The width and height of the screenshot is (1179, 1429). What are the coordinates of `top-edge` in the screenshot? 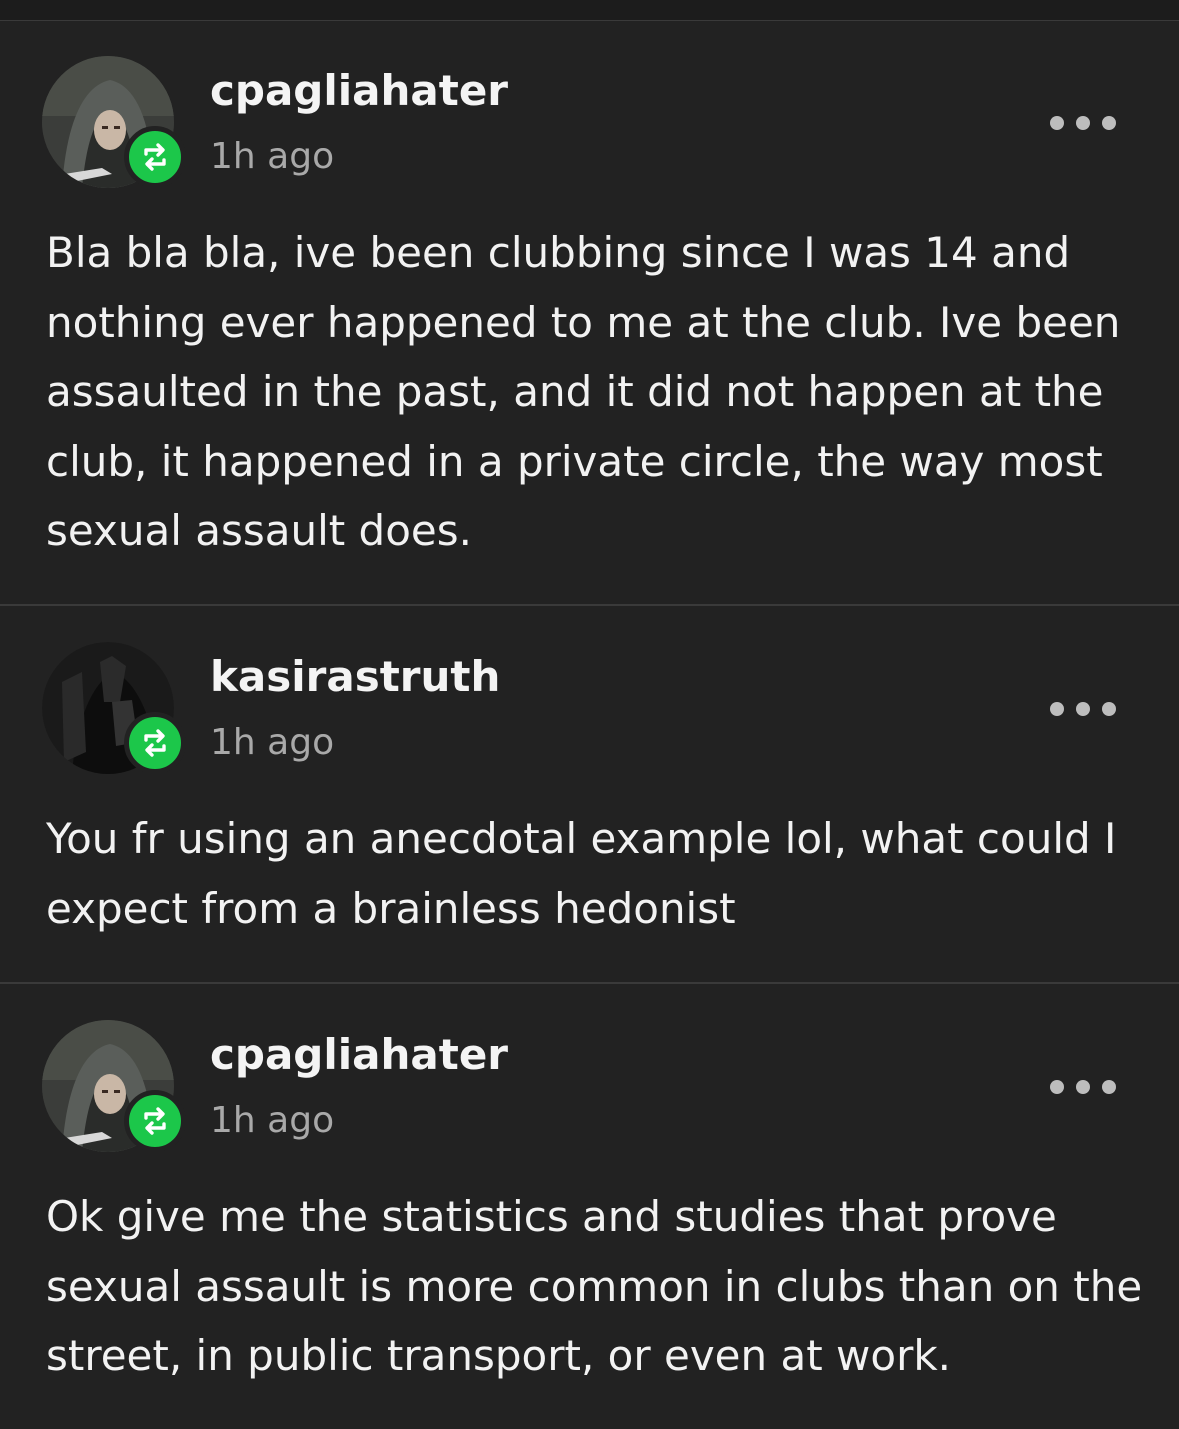 It's located at (589, 10).